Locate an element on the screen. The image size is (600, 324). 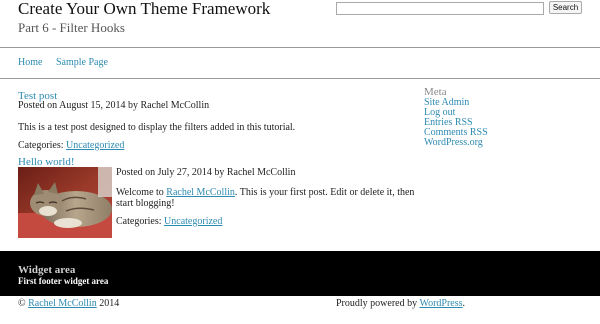
footer-widget-area is located at coordinates (300, 273).